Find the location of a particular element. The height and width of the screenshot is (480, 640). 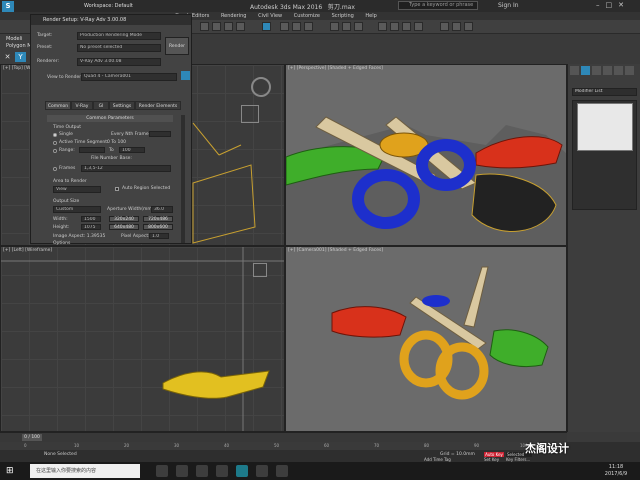

align-icon is located at coordinates (296, 26).